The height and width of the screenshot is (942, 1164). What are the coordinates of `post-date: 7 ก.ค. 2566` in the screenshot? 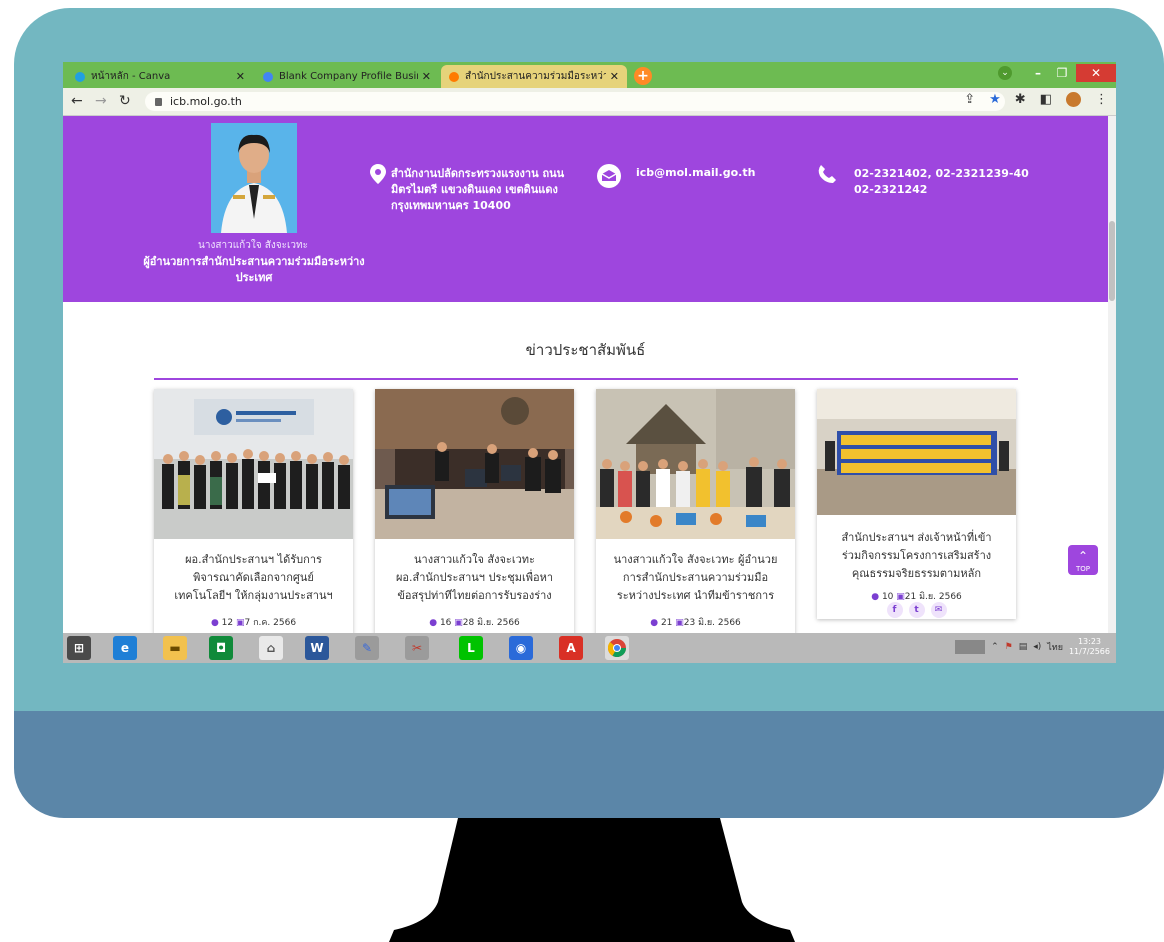 It's located at (270, 623).